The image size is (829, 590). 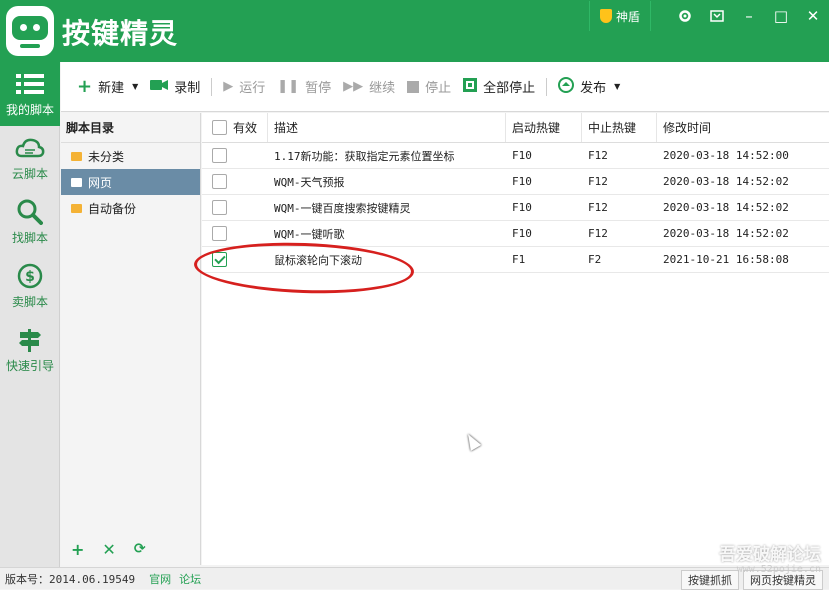 What do you see at coordinates (318, 88) in the screenshot?
I see `pause-label: 暂停` at bounding box center [318, 88].